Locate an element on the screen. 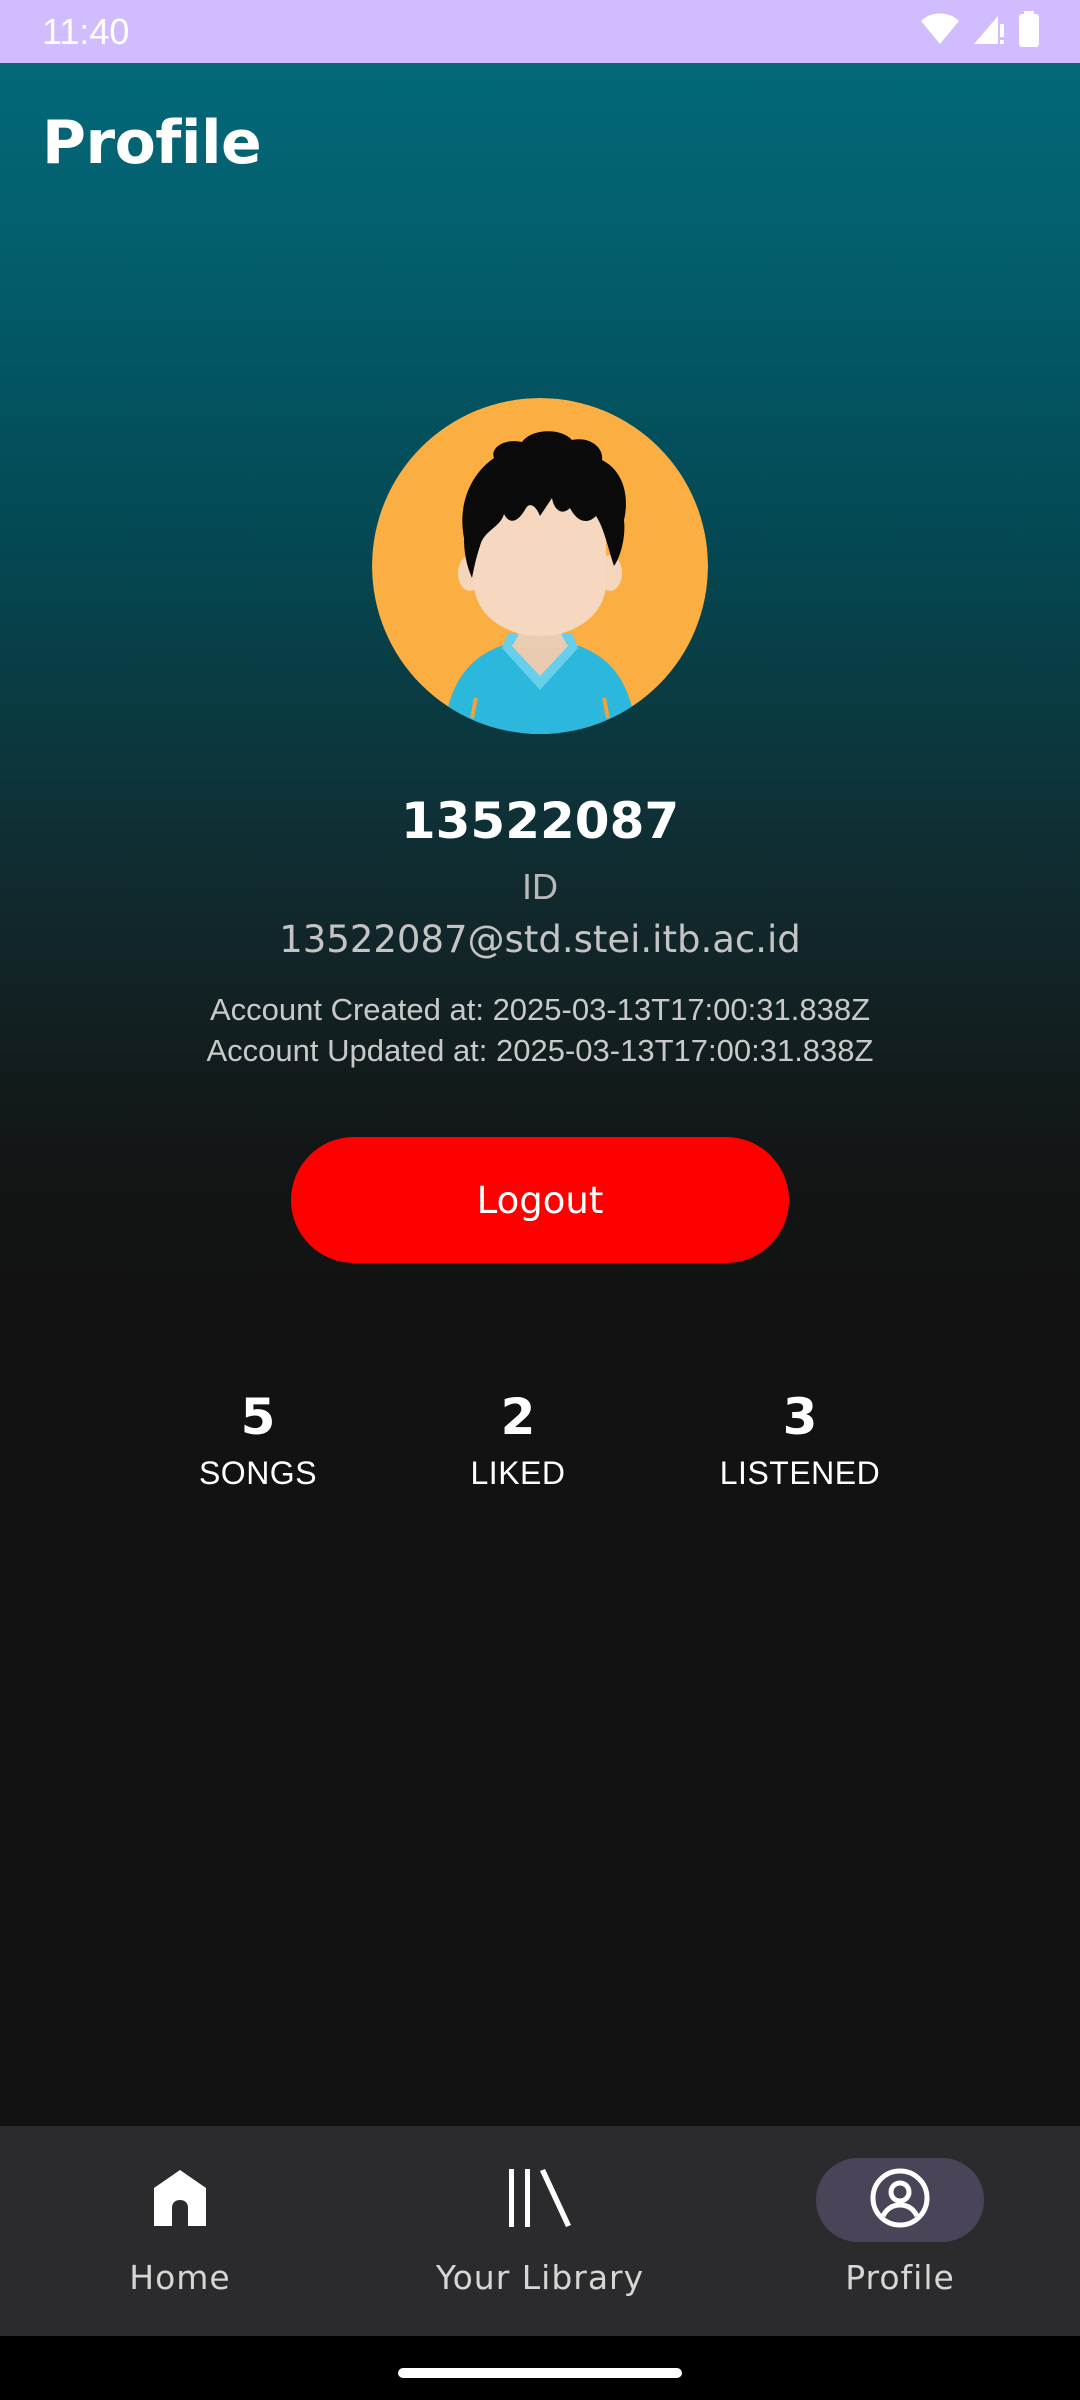 The image size is (1080, 2400). nav-library-icon-wrap is located at coordinates (540, 2200).